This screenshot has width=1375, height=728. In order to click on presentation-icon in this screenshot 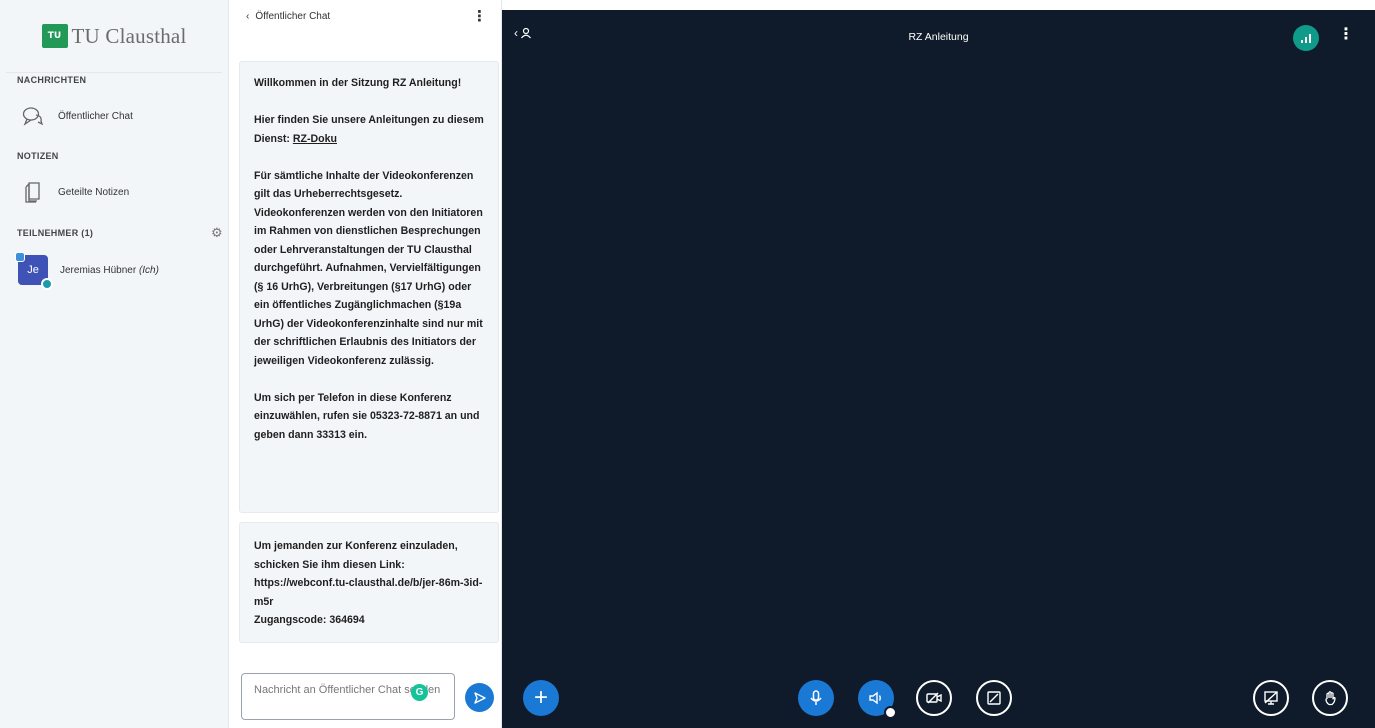, I will do `click(1271, 698)`.